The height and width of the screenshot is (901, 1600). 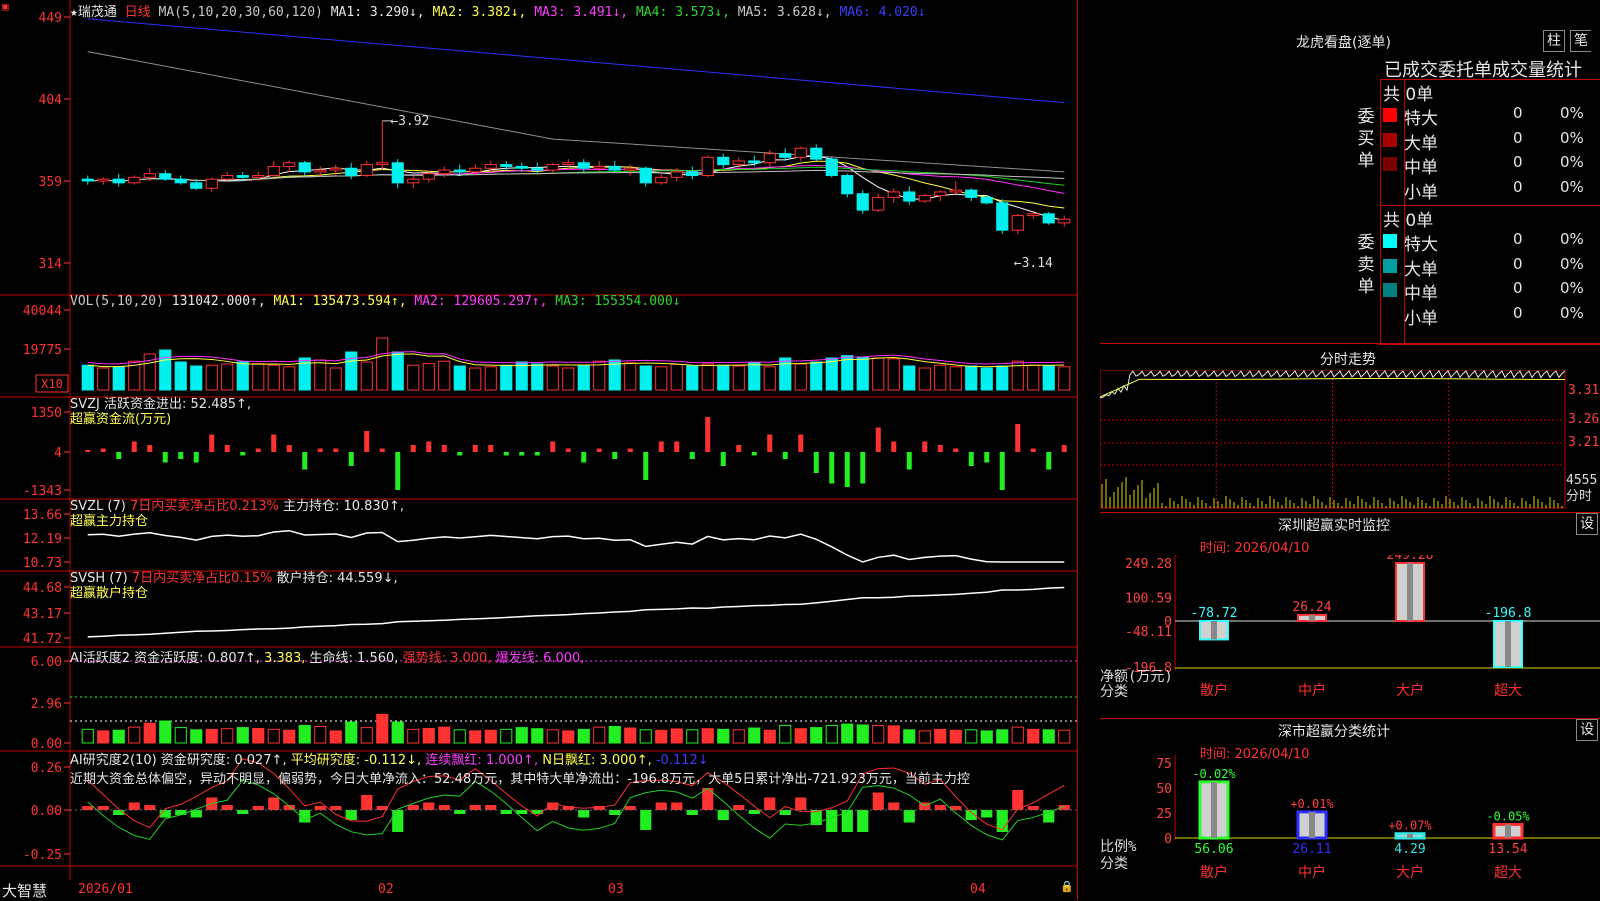 What do you see at coordinates (42, 855) in the screenshot?
I see `ai-research-axis-tick-label-2: -0.25` at bounding box center [42, 855].